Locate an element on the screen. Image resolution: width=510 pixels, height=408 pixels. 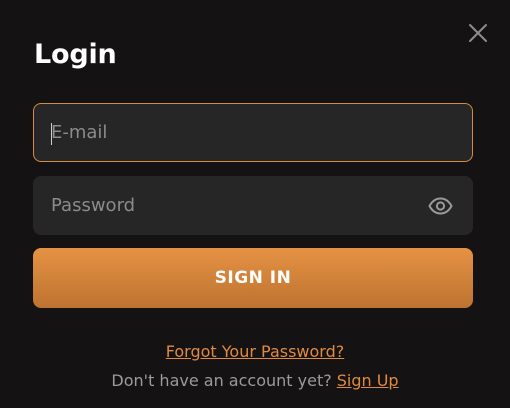
signup-prompt: Don't have an account yet? Sign Up is located at coordinates (255, 381).